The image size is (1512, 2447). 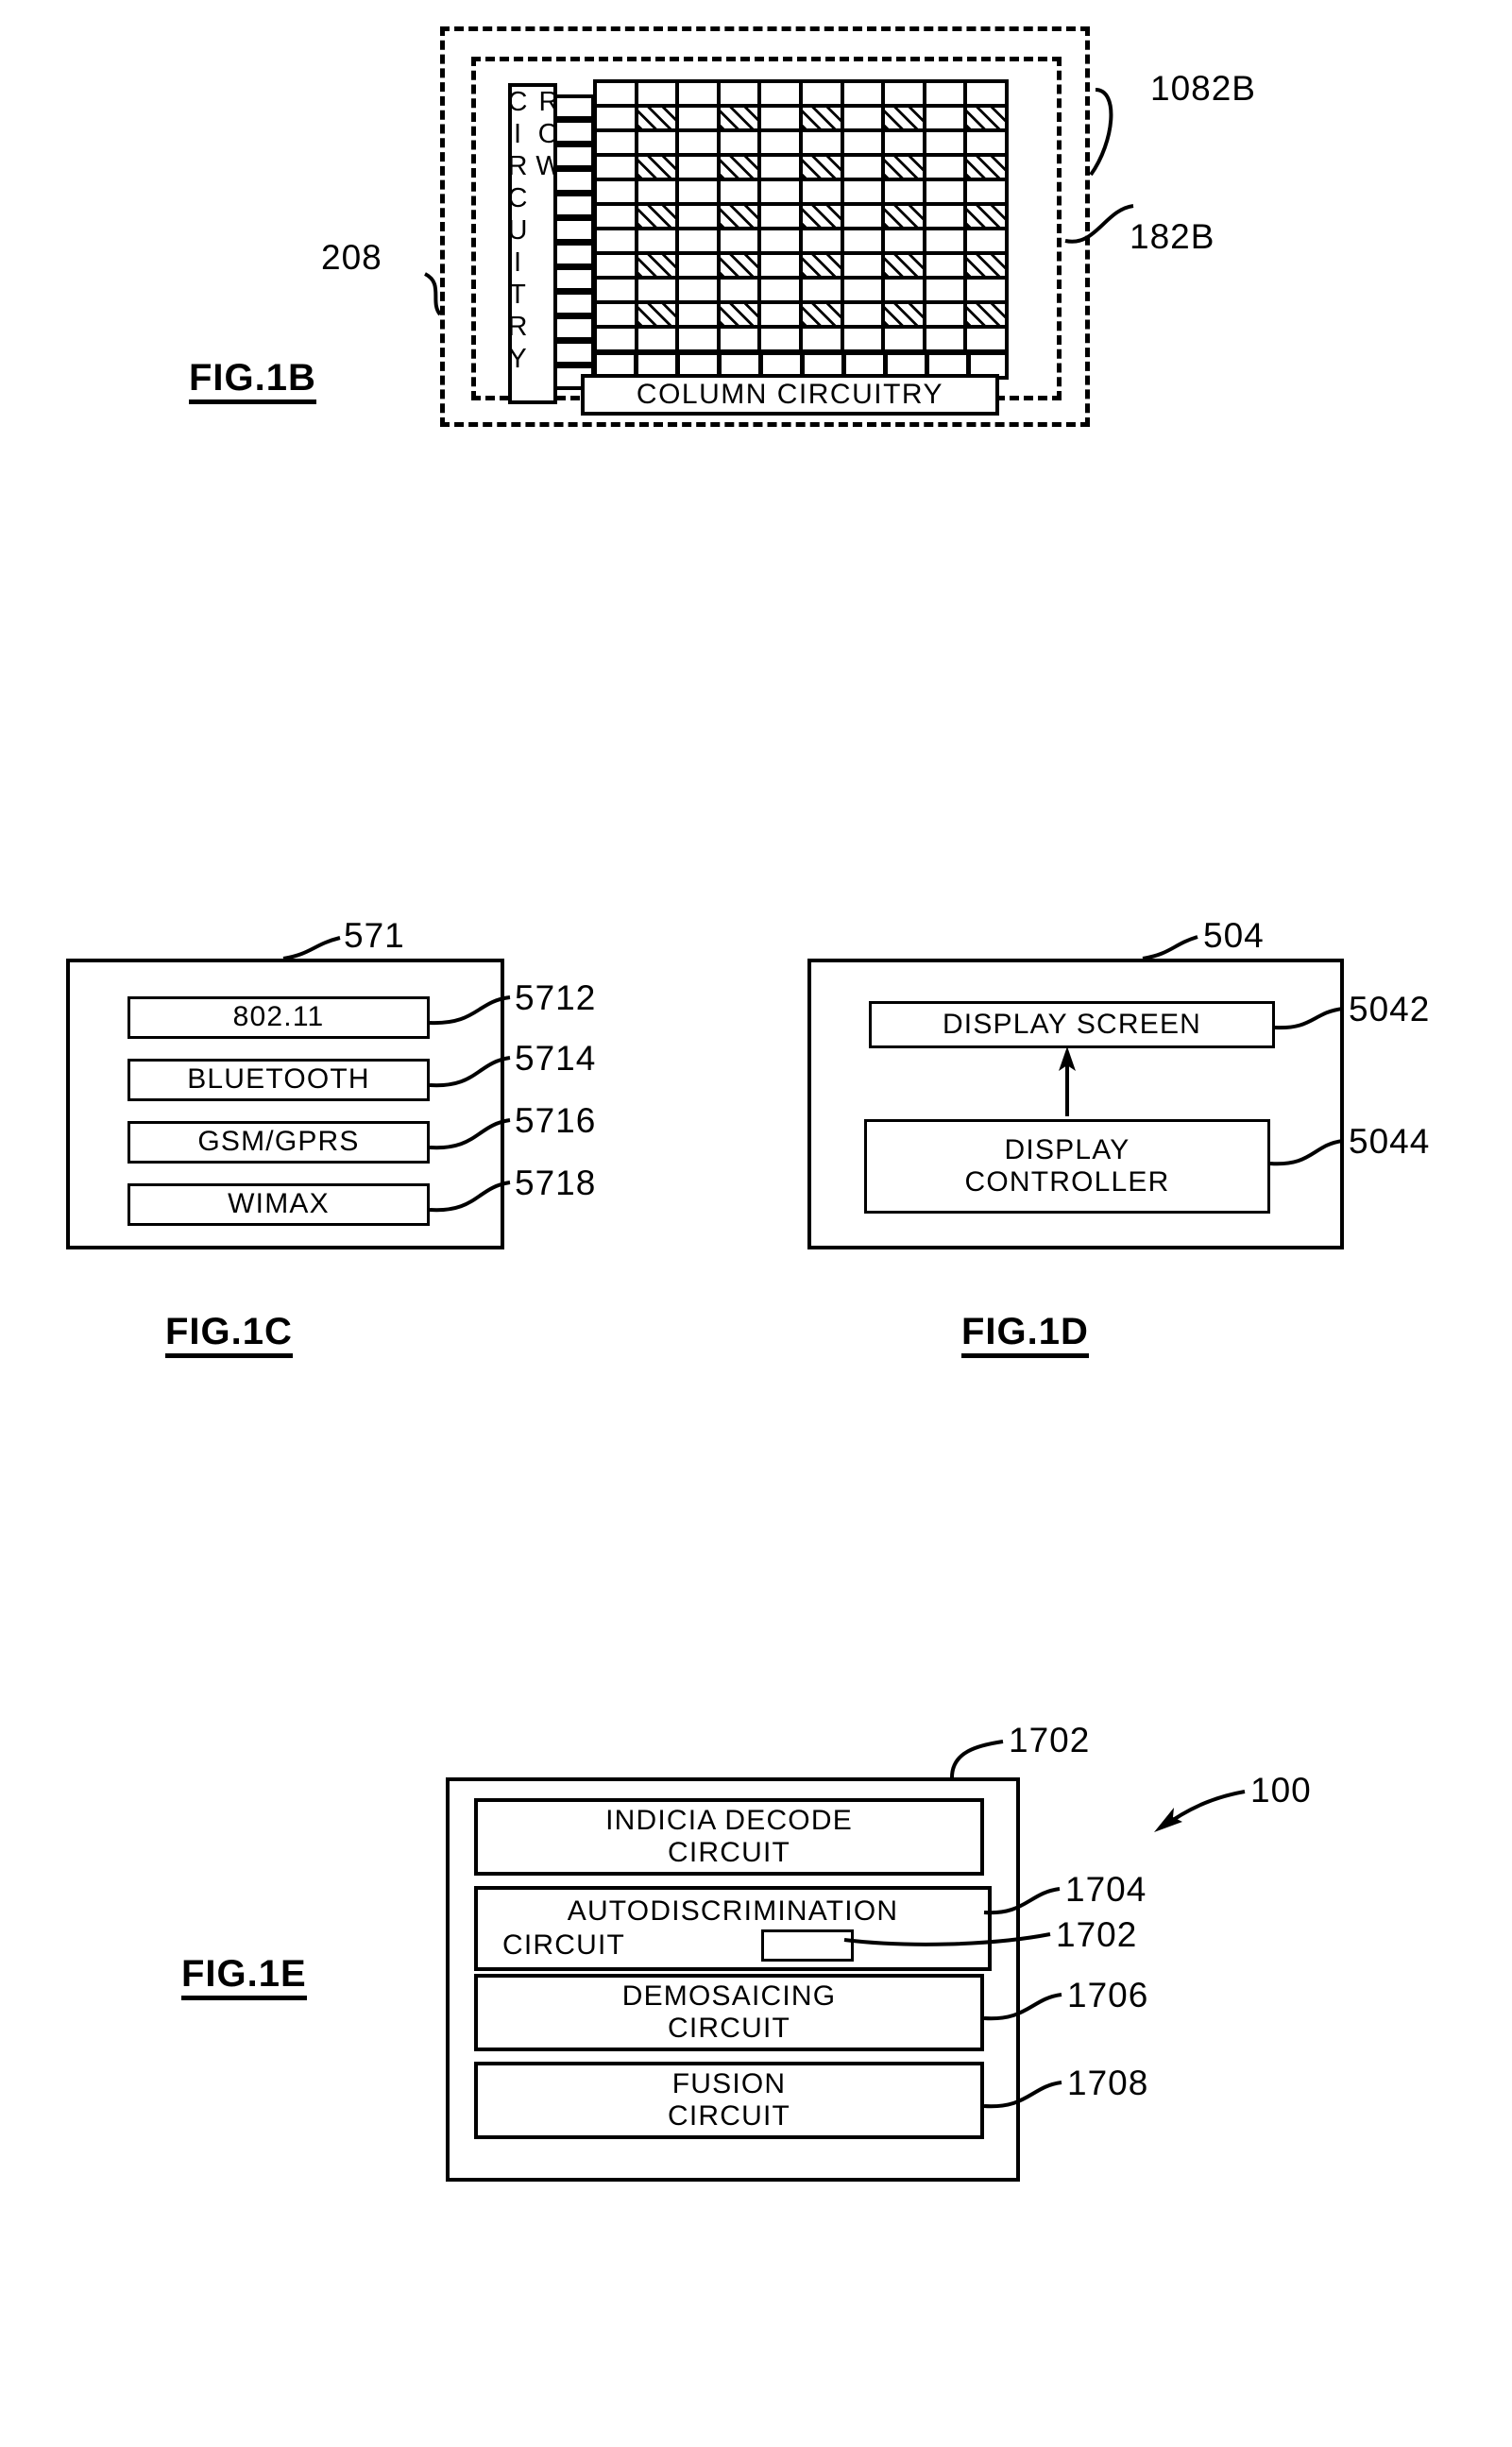 I want to click on indicia-decode-label-line2: CIRCUIT, so click(x=729, y=1852).